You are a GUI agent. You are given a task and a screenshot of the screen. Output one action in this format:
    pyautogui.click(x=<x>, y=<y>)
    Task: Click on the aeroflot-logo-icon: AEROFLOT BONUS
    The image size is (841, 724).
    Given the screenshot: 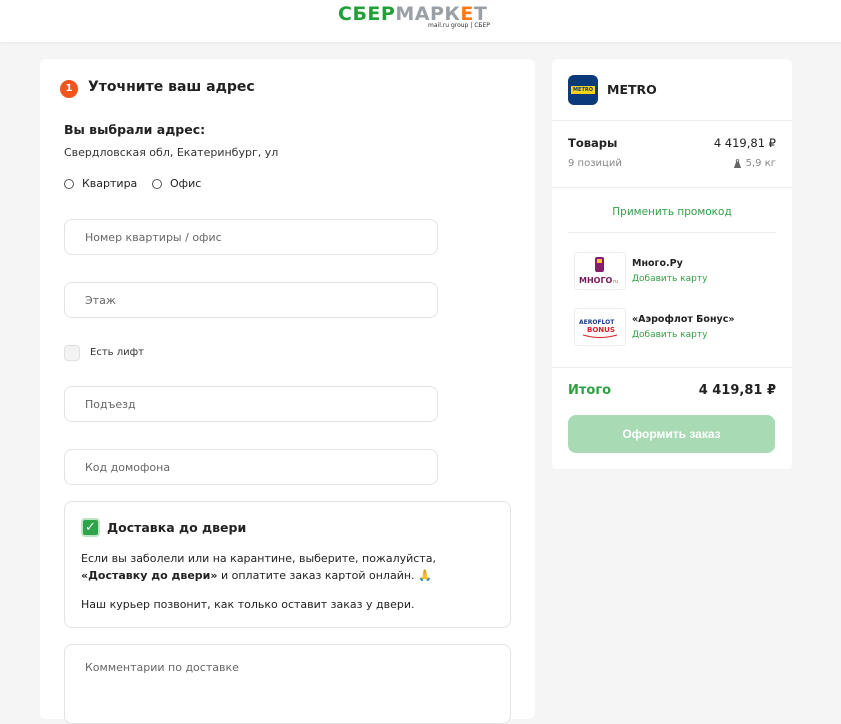 What is the action you would take?
    pyautogui.click(x=598, y=328)
    